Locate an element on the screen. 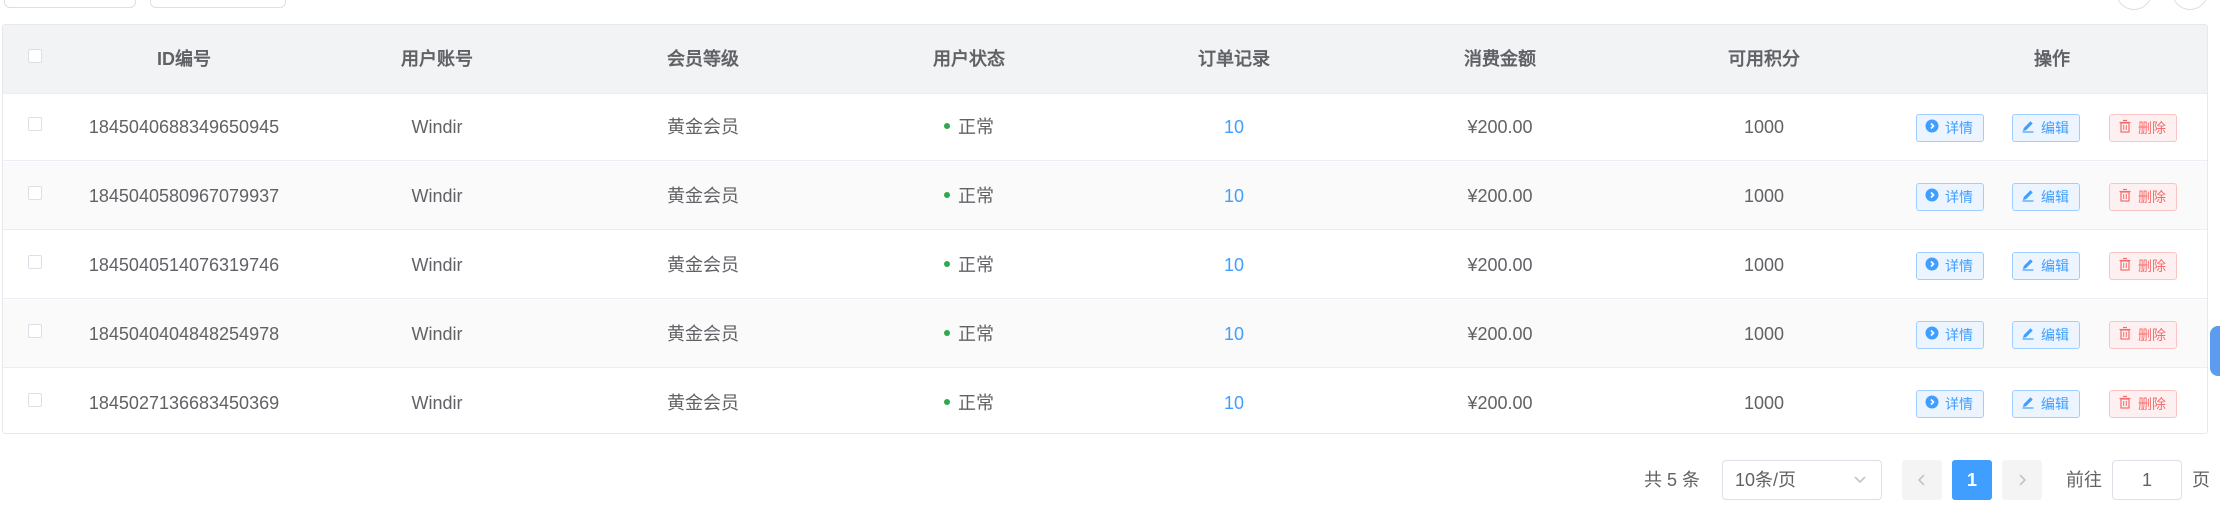 The width and height of the screenshot is (2220, 514). select-all-checkbox is located at coordinates (35, 56).